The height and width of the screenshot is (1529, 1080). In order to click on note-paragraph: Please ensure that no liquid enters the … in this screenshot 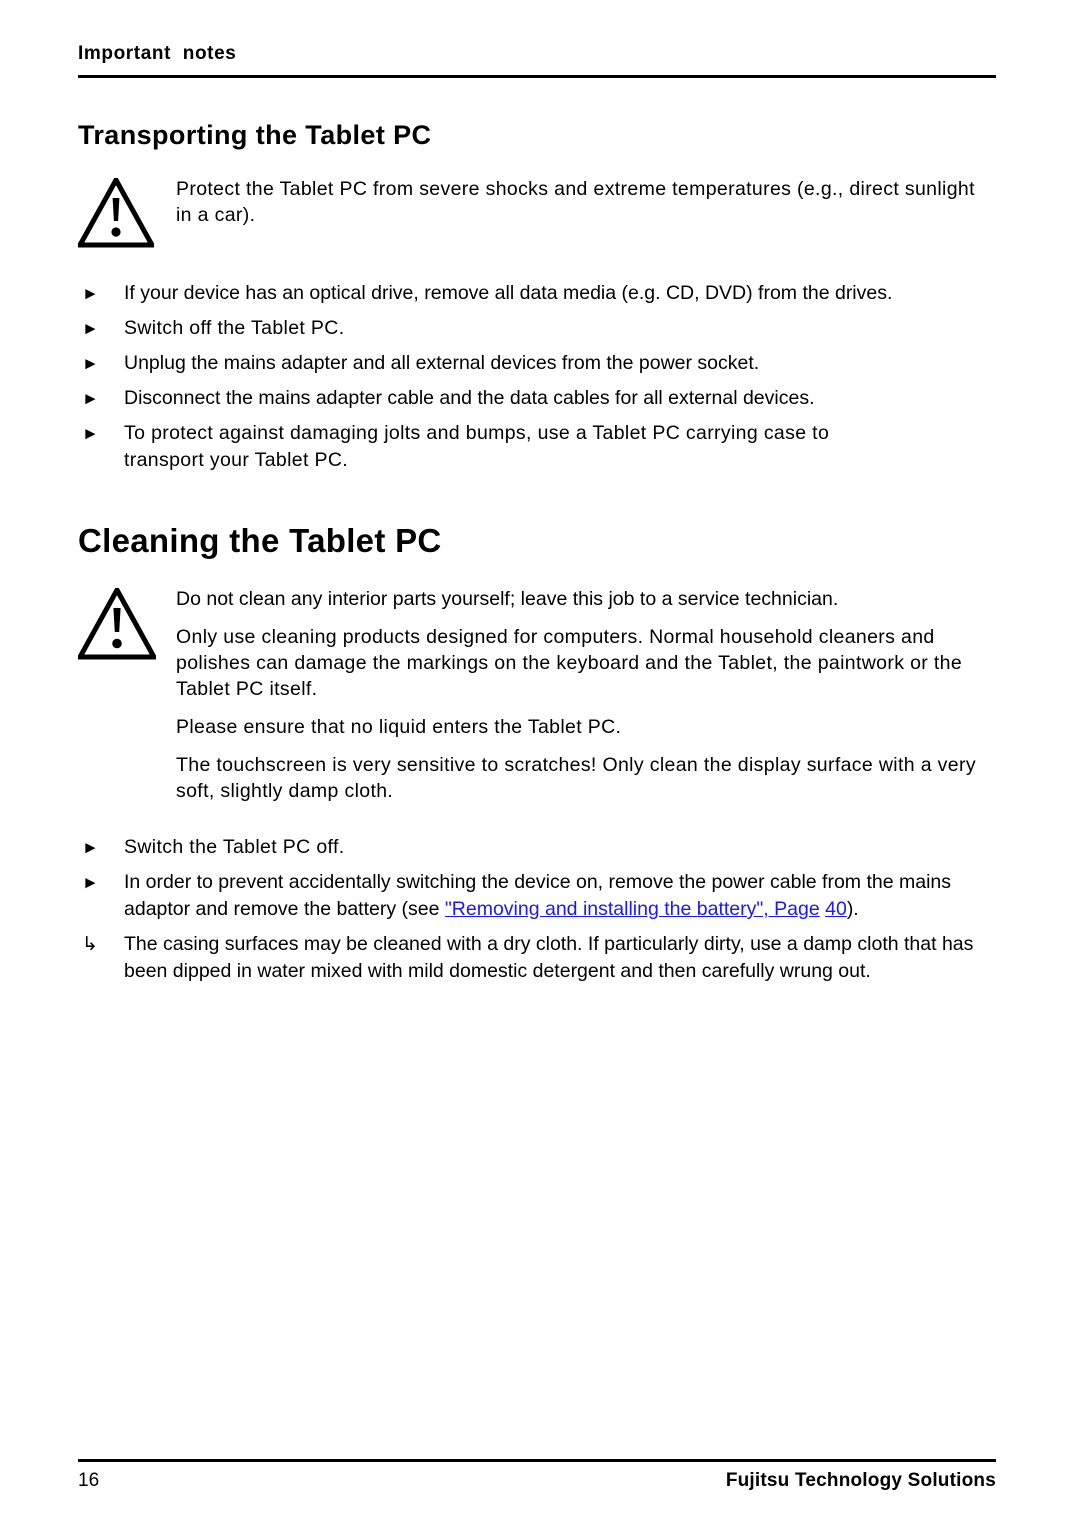, I will do `click(399, 727)`.